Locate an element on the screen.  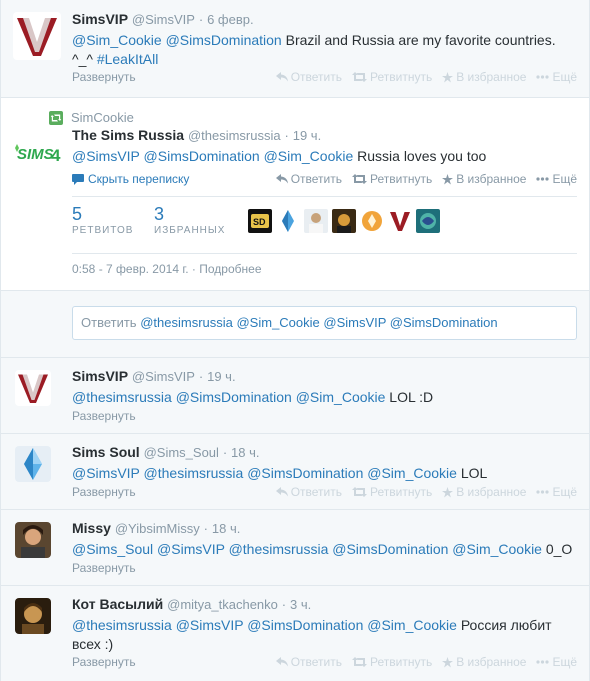
retweets-count: 5 is located at coordinates (77, 214).